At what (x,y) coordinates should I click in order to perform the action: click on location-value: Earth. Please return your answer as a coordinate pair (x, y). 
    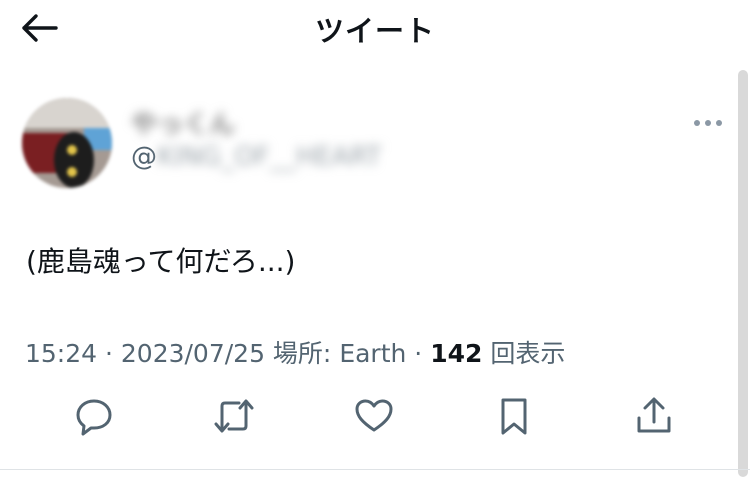
    Looking at the image, I should click on (373, 353).